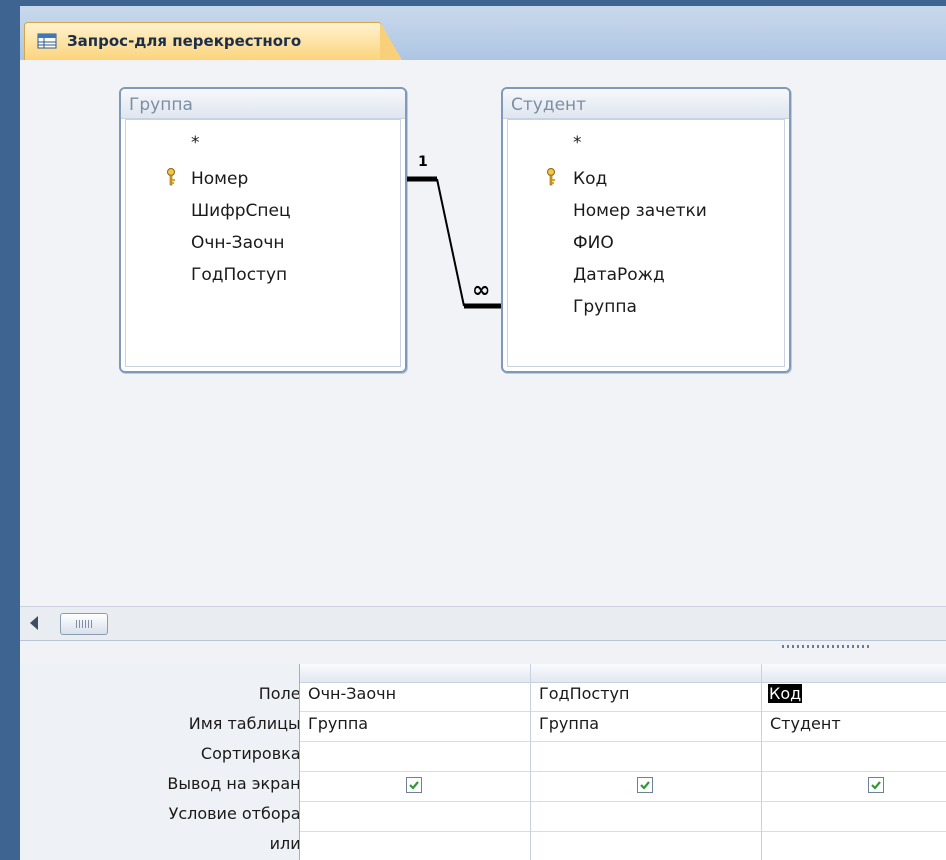 The image size is (946, 860). Describe the element at coordinates (483, 33) in the screenshot. I see `document-tab-strip: Запрос-для перекрестного` at that location.